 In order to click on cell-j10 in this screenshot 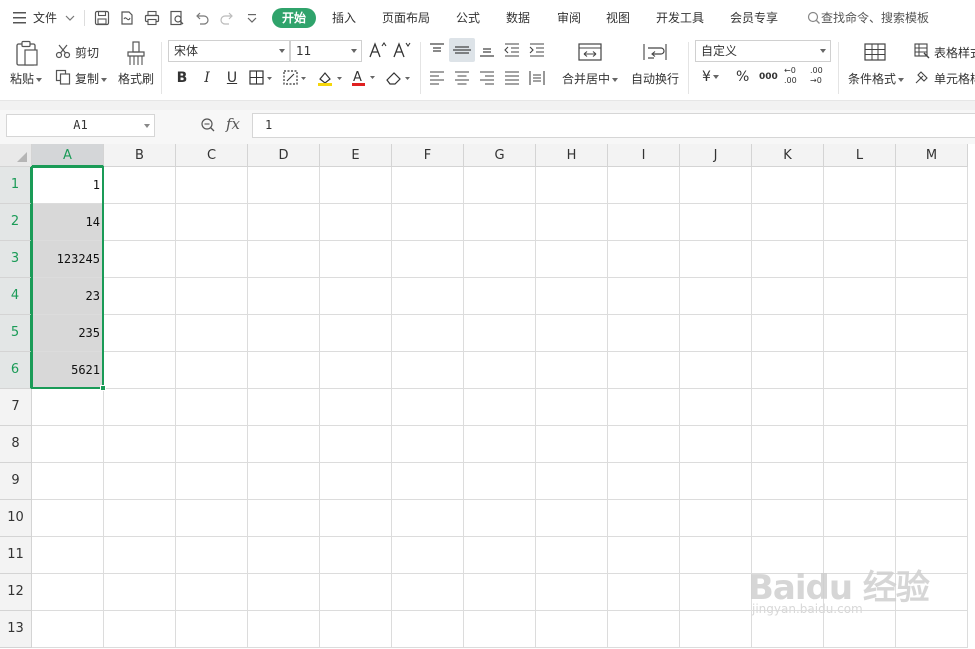, I will do `click(716, 518)`.